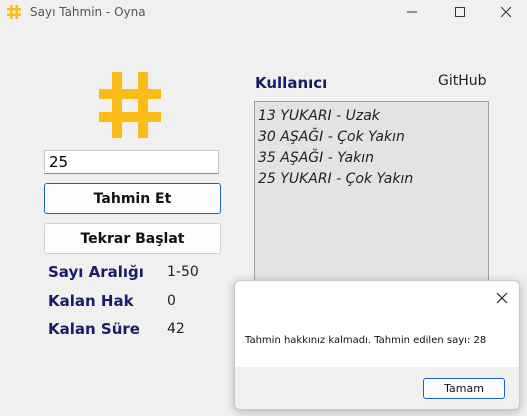 This screenshot has height=416, width=527. What do you see at coordinates (464, 388) in the screenshot?
I see `ok-button: Tamam` at bounding box center [464, 388].